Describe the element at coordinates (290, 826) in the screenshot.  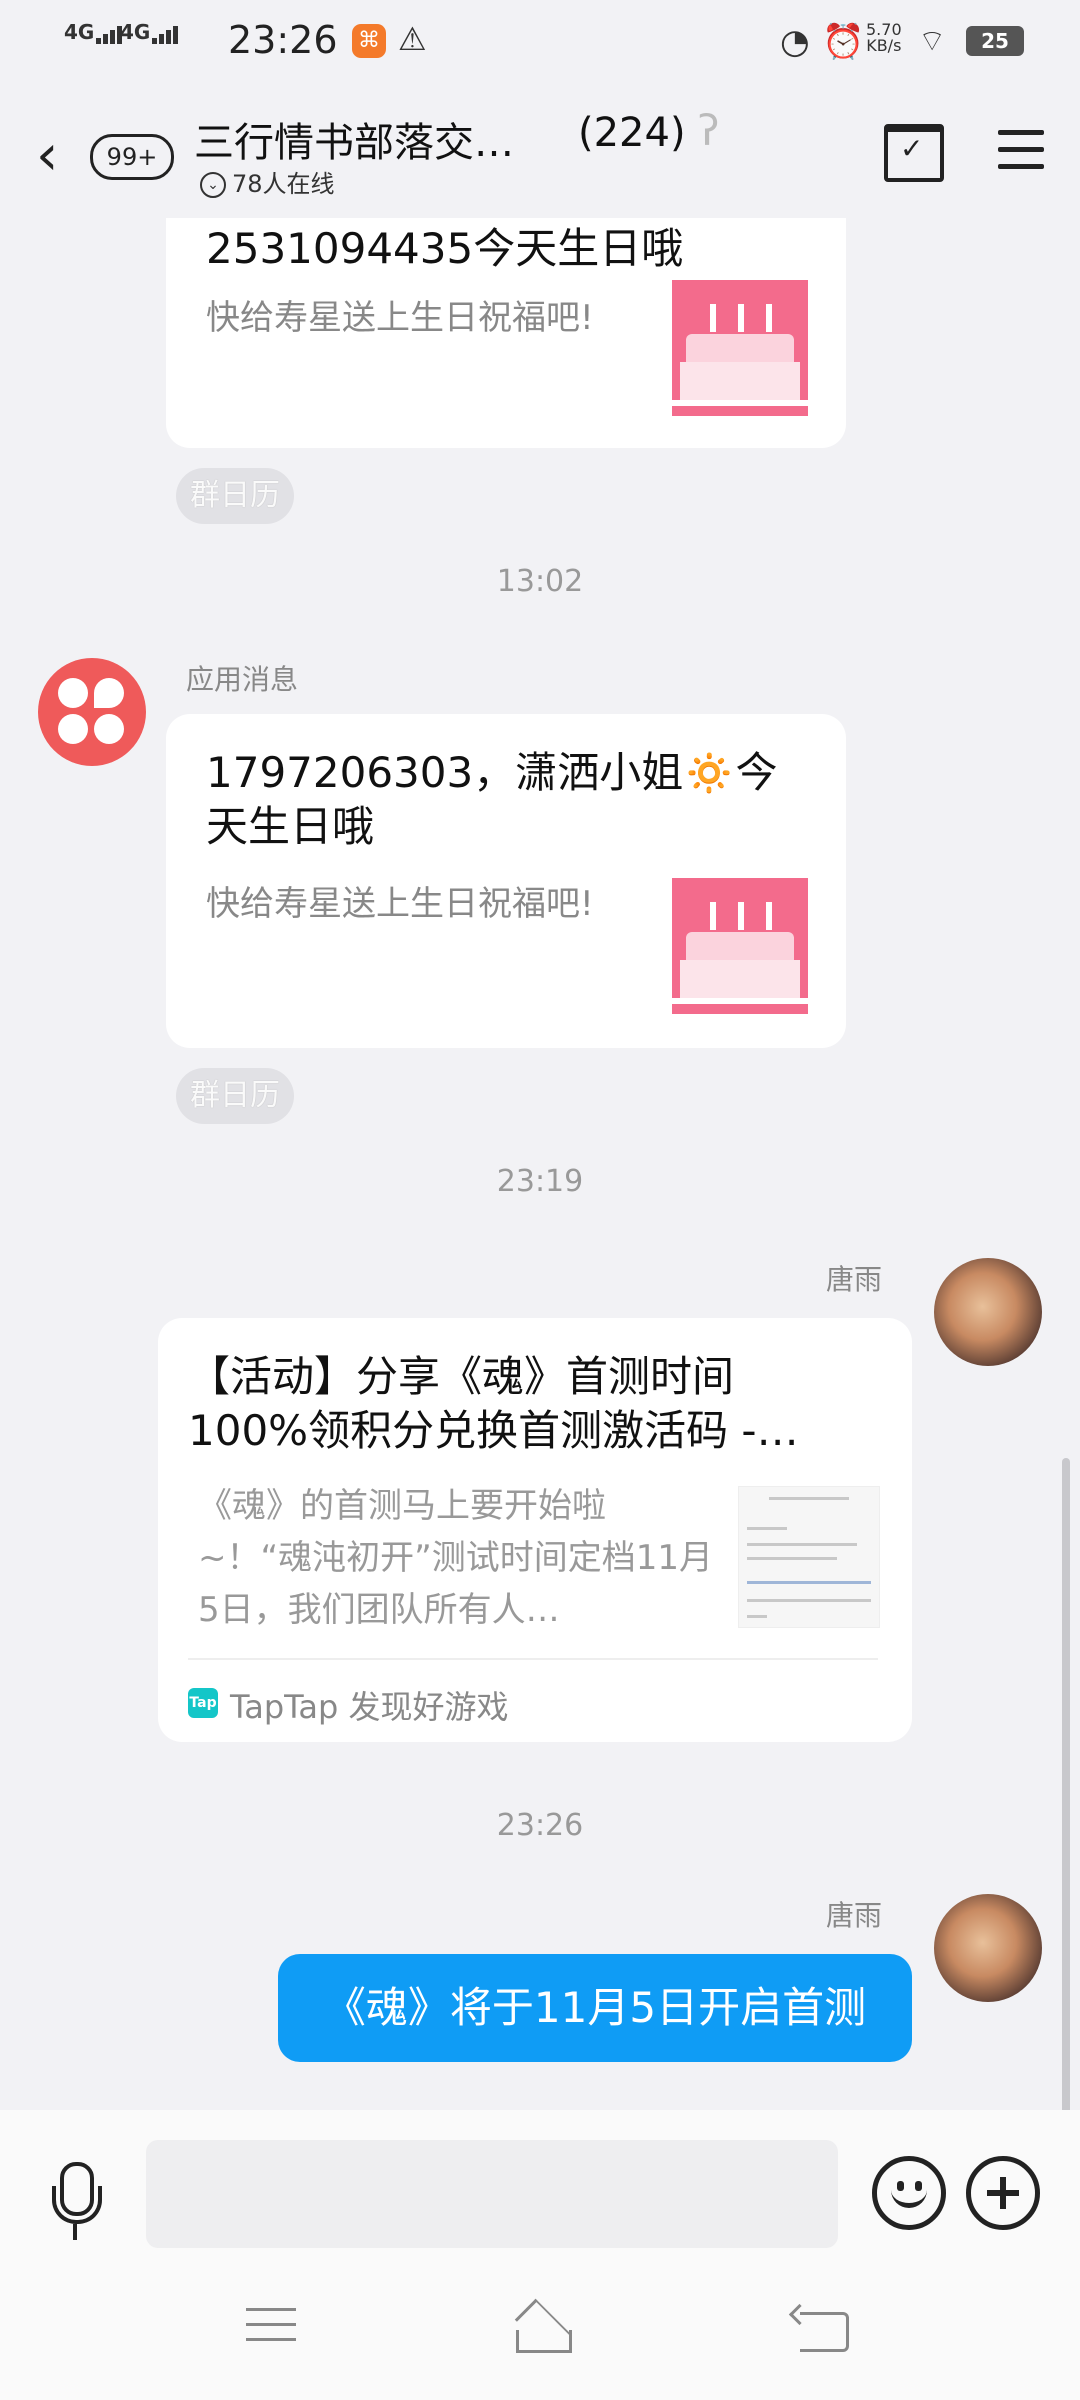
I see `birthday-title-line2: 天生日哦` at that location.